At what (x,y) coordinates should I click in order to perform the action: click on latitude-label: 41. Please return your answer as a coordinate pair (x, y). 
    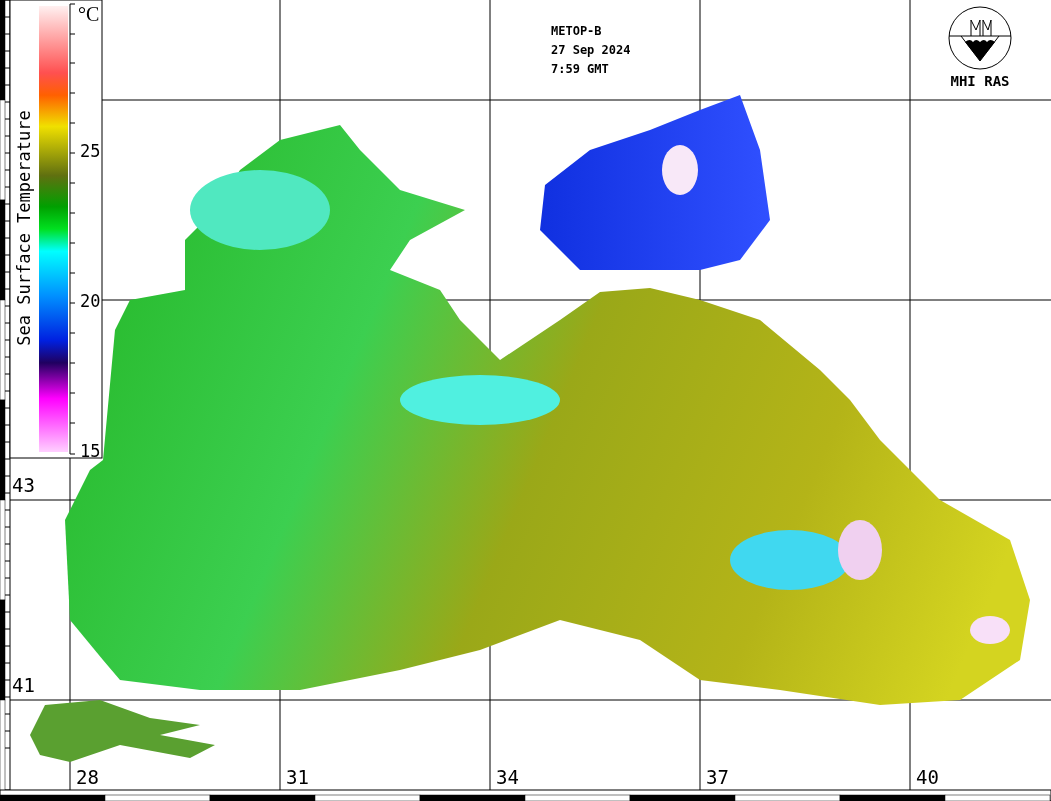
    Looking at the image, I should click on (23, 685).